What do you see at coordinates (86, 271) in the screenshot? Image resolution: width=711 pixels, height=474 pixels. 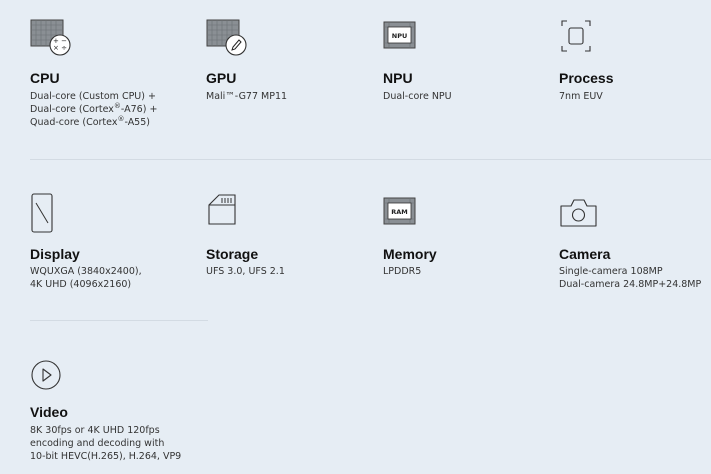 I see `display-line-1: WQUXGA (3840x2400),` at bounding box center [86, 271].